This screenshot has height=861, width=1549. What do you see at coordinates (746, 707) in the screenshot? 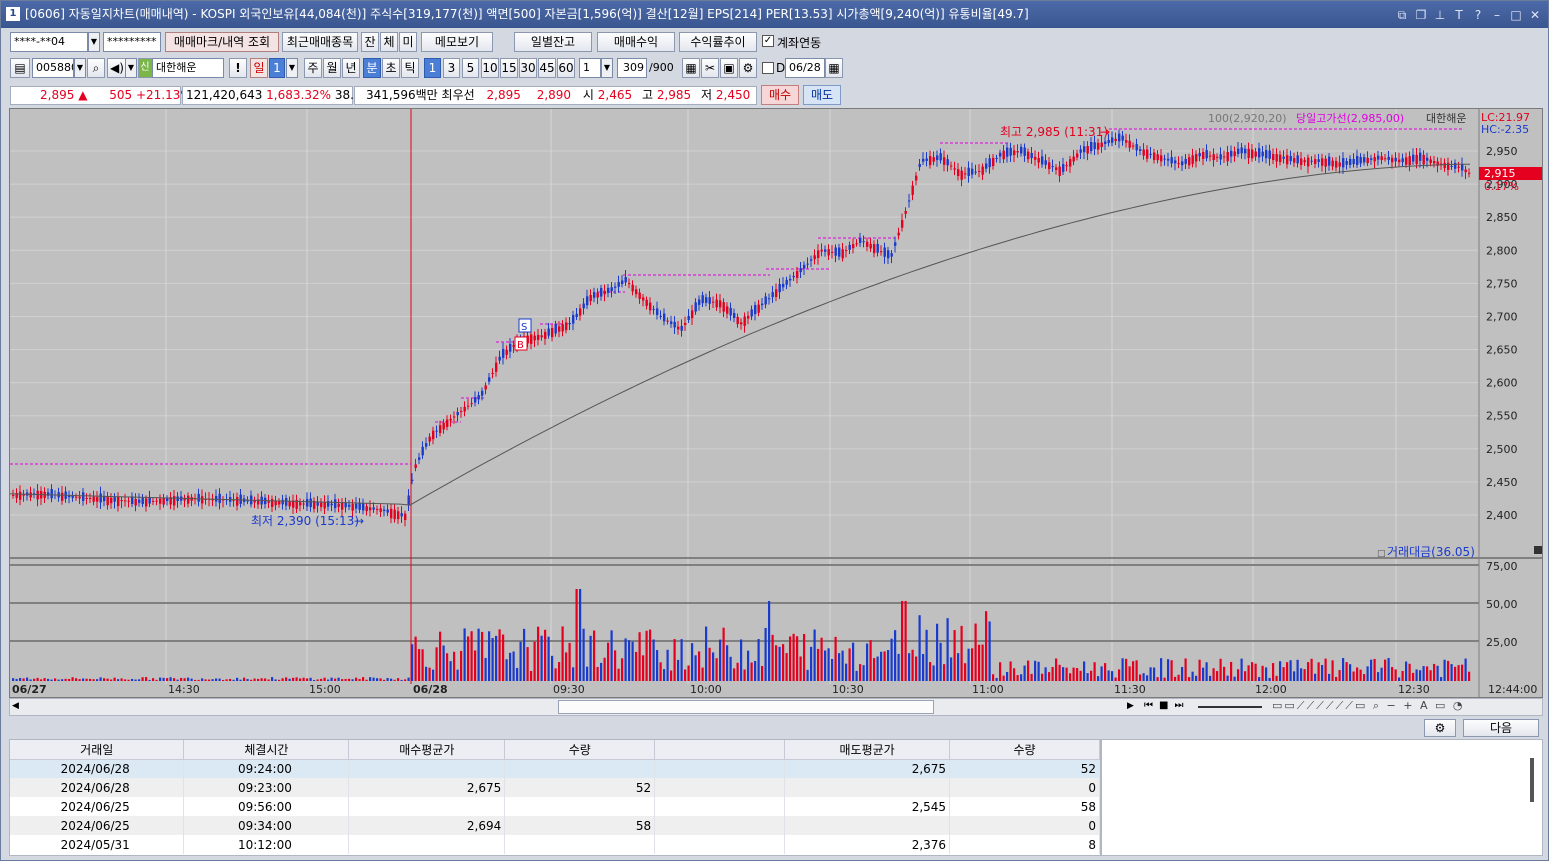
I see `scroll-thumb` at bounding box center [746, 707].